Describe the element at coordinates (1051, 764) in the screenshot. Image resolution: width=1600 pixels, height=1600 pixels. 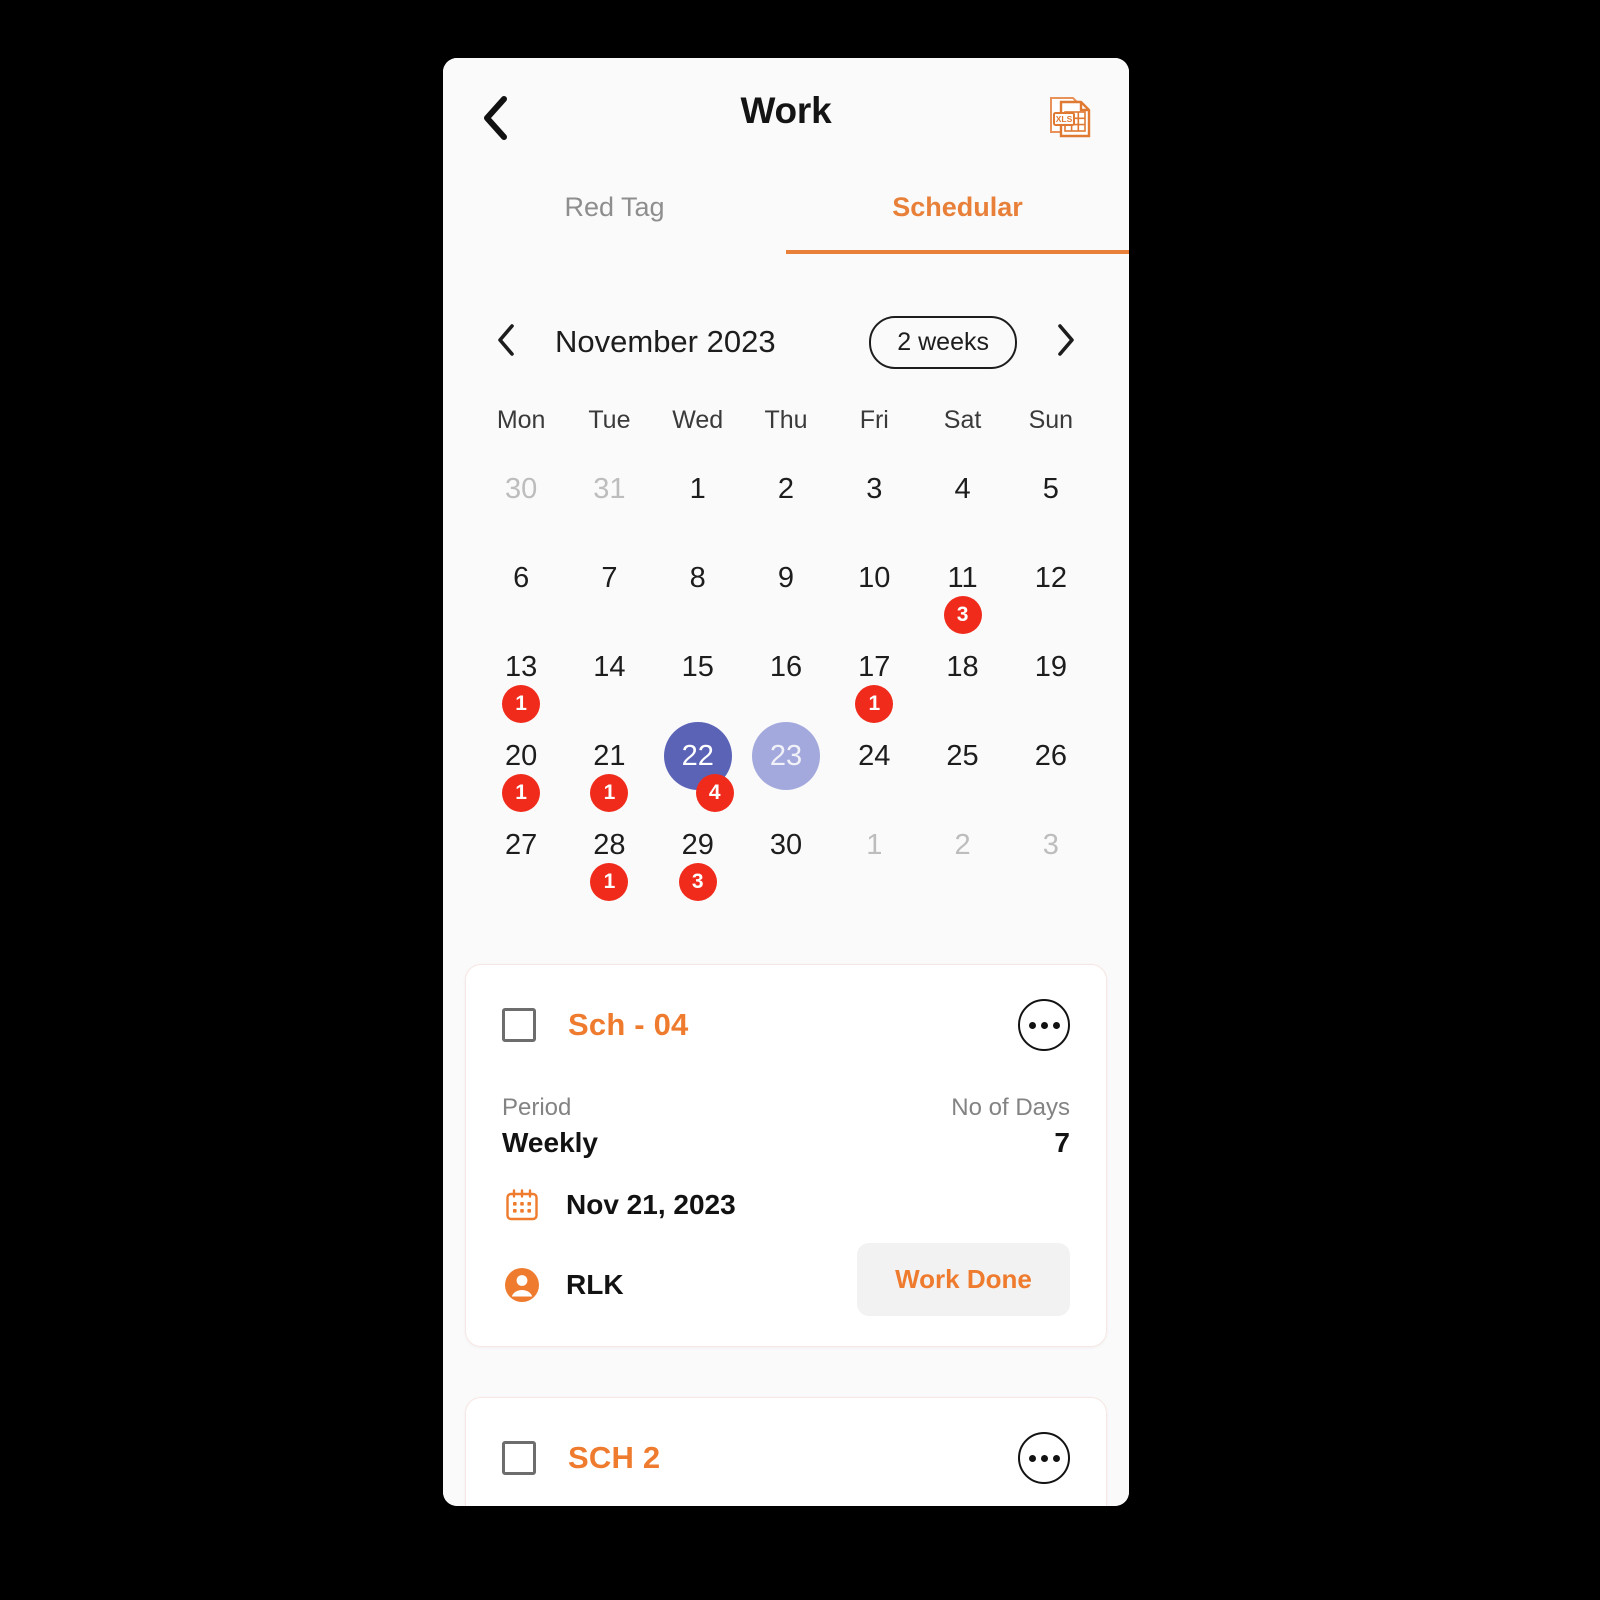
I see `calendar-day-cell: 26` at that location.